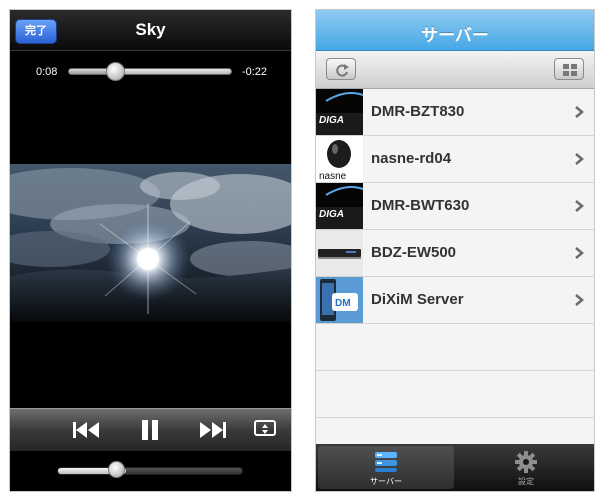 Image resolution: width=602 pixels, height=499 pixels. I want to click on server-name: nasne-rd04, so click(411, 158).